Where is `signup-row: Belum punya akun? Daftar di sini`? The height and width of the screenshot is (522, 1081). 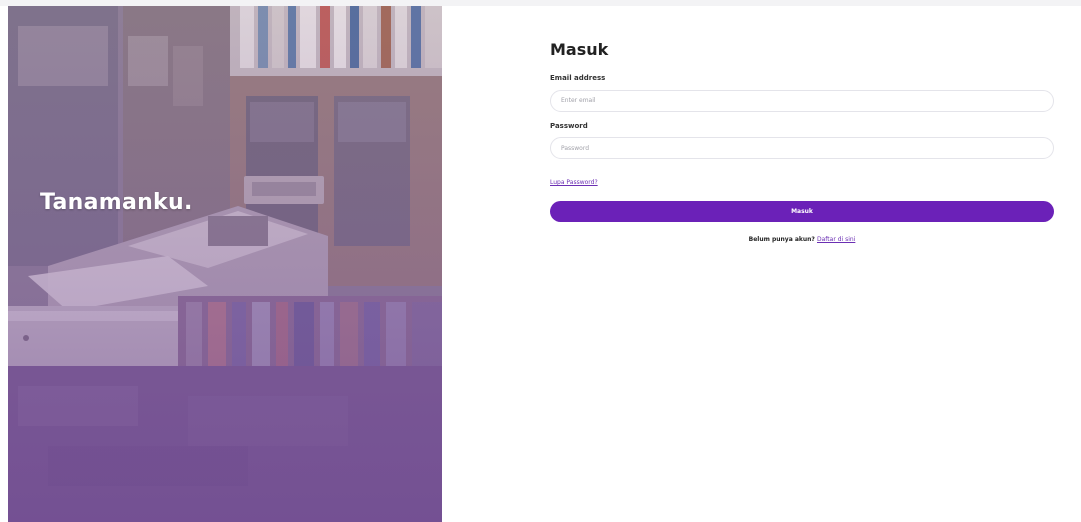
signup-row: Belum punya akun? Daftar di sini is located at coordinates (802, 239).